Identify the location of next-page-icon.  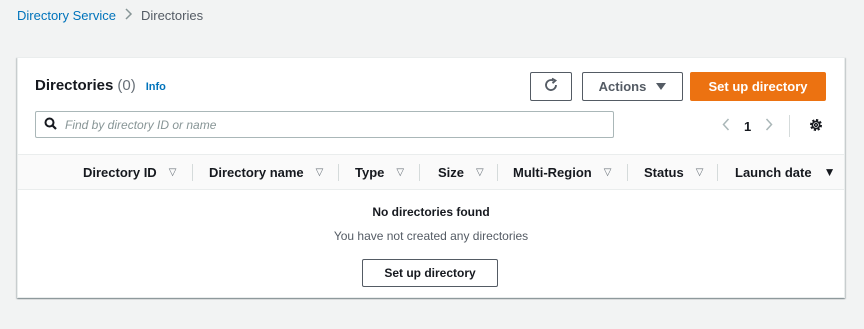
(769, 126).